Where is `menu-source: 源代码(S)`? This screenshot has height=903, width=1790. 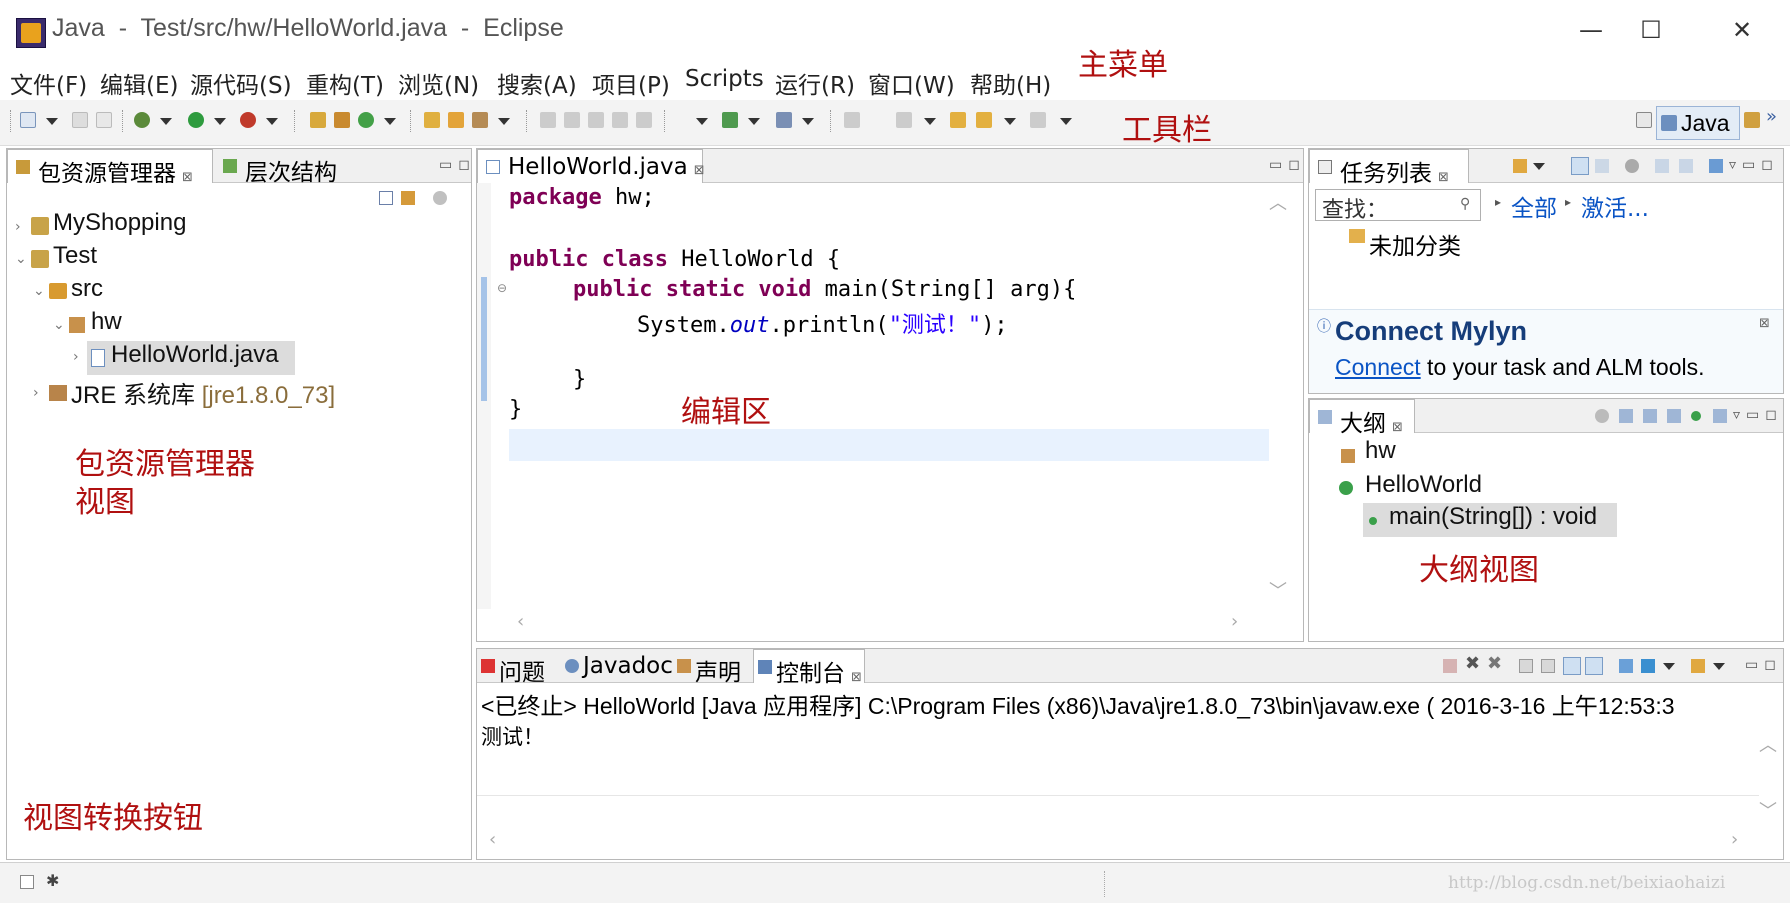
menu-source: 源代码(S) is located at coordinates (241, 83).